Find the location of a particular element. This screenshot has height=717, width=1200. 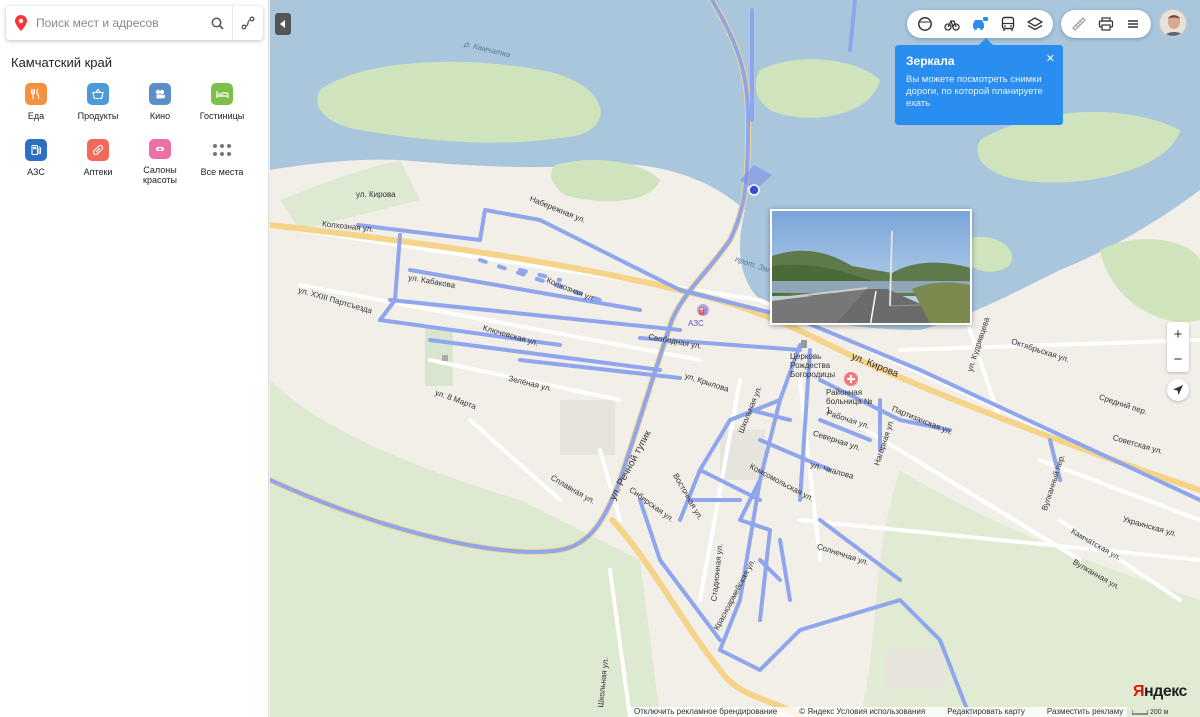

car-camera-icon is located at coordinates (980, 23).